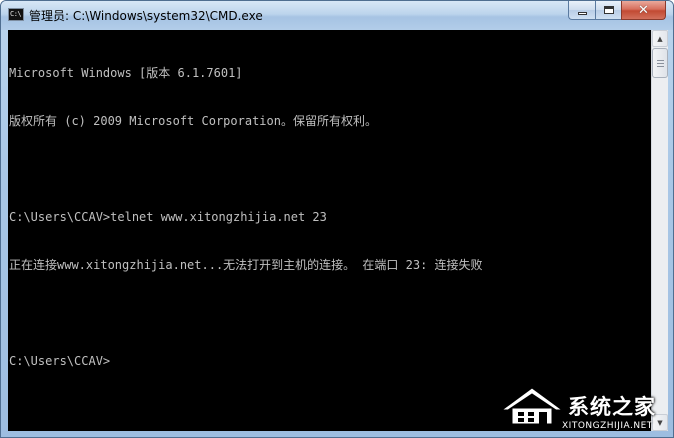 This screenshot has height=438, width=674. Describe the element at coordinates (612, 407) in the screenshot. I see `watermark-brand: 系统之家` at that location.